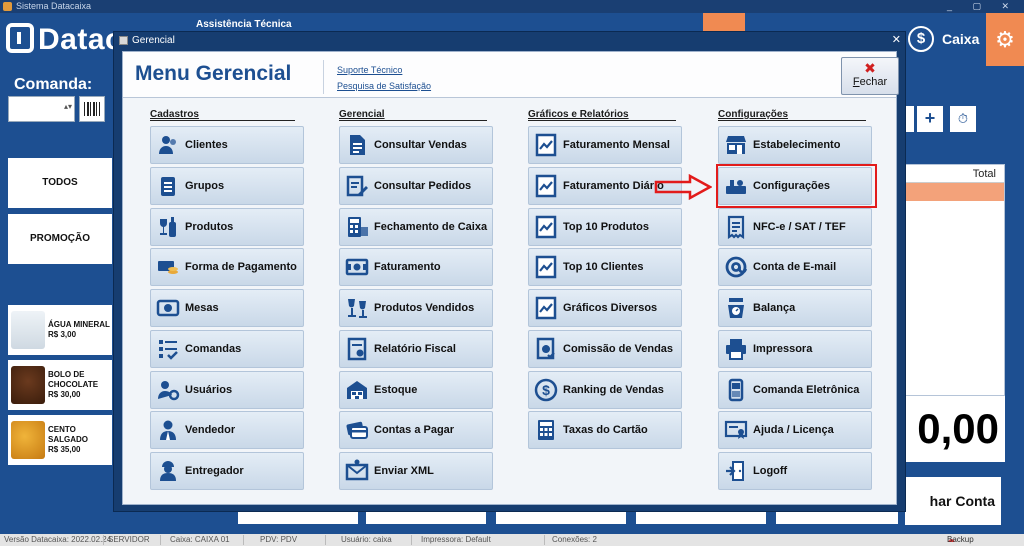 The height and width of the screenshot is (546, 1024). I want to click on menu-button-label: Top 10 Clientes, so click(603, 267).